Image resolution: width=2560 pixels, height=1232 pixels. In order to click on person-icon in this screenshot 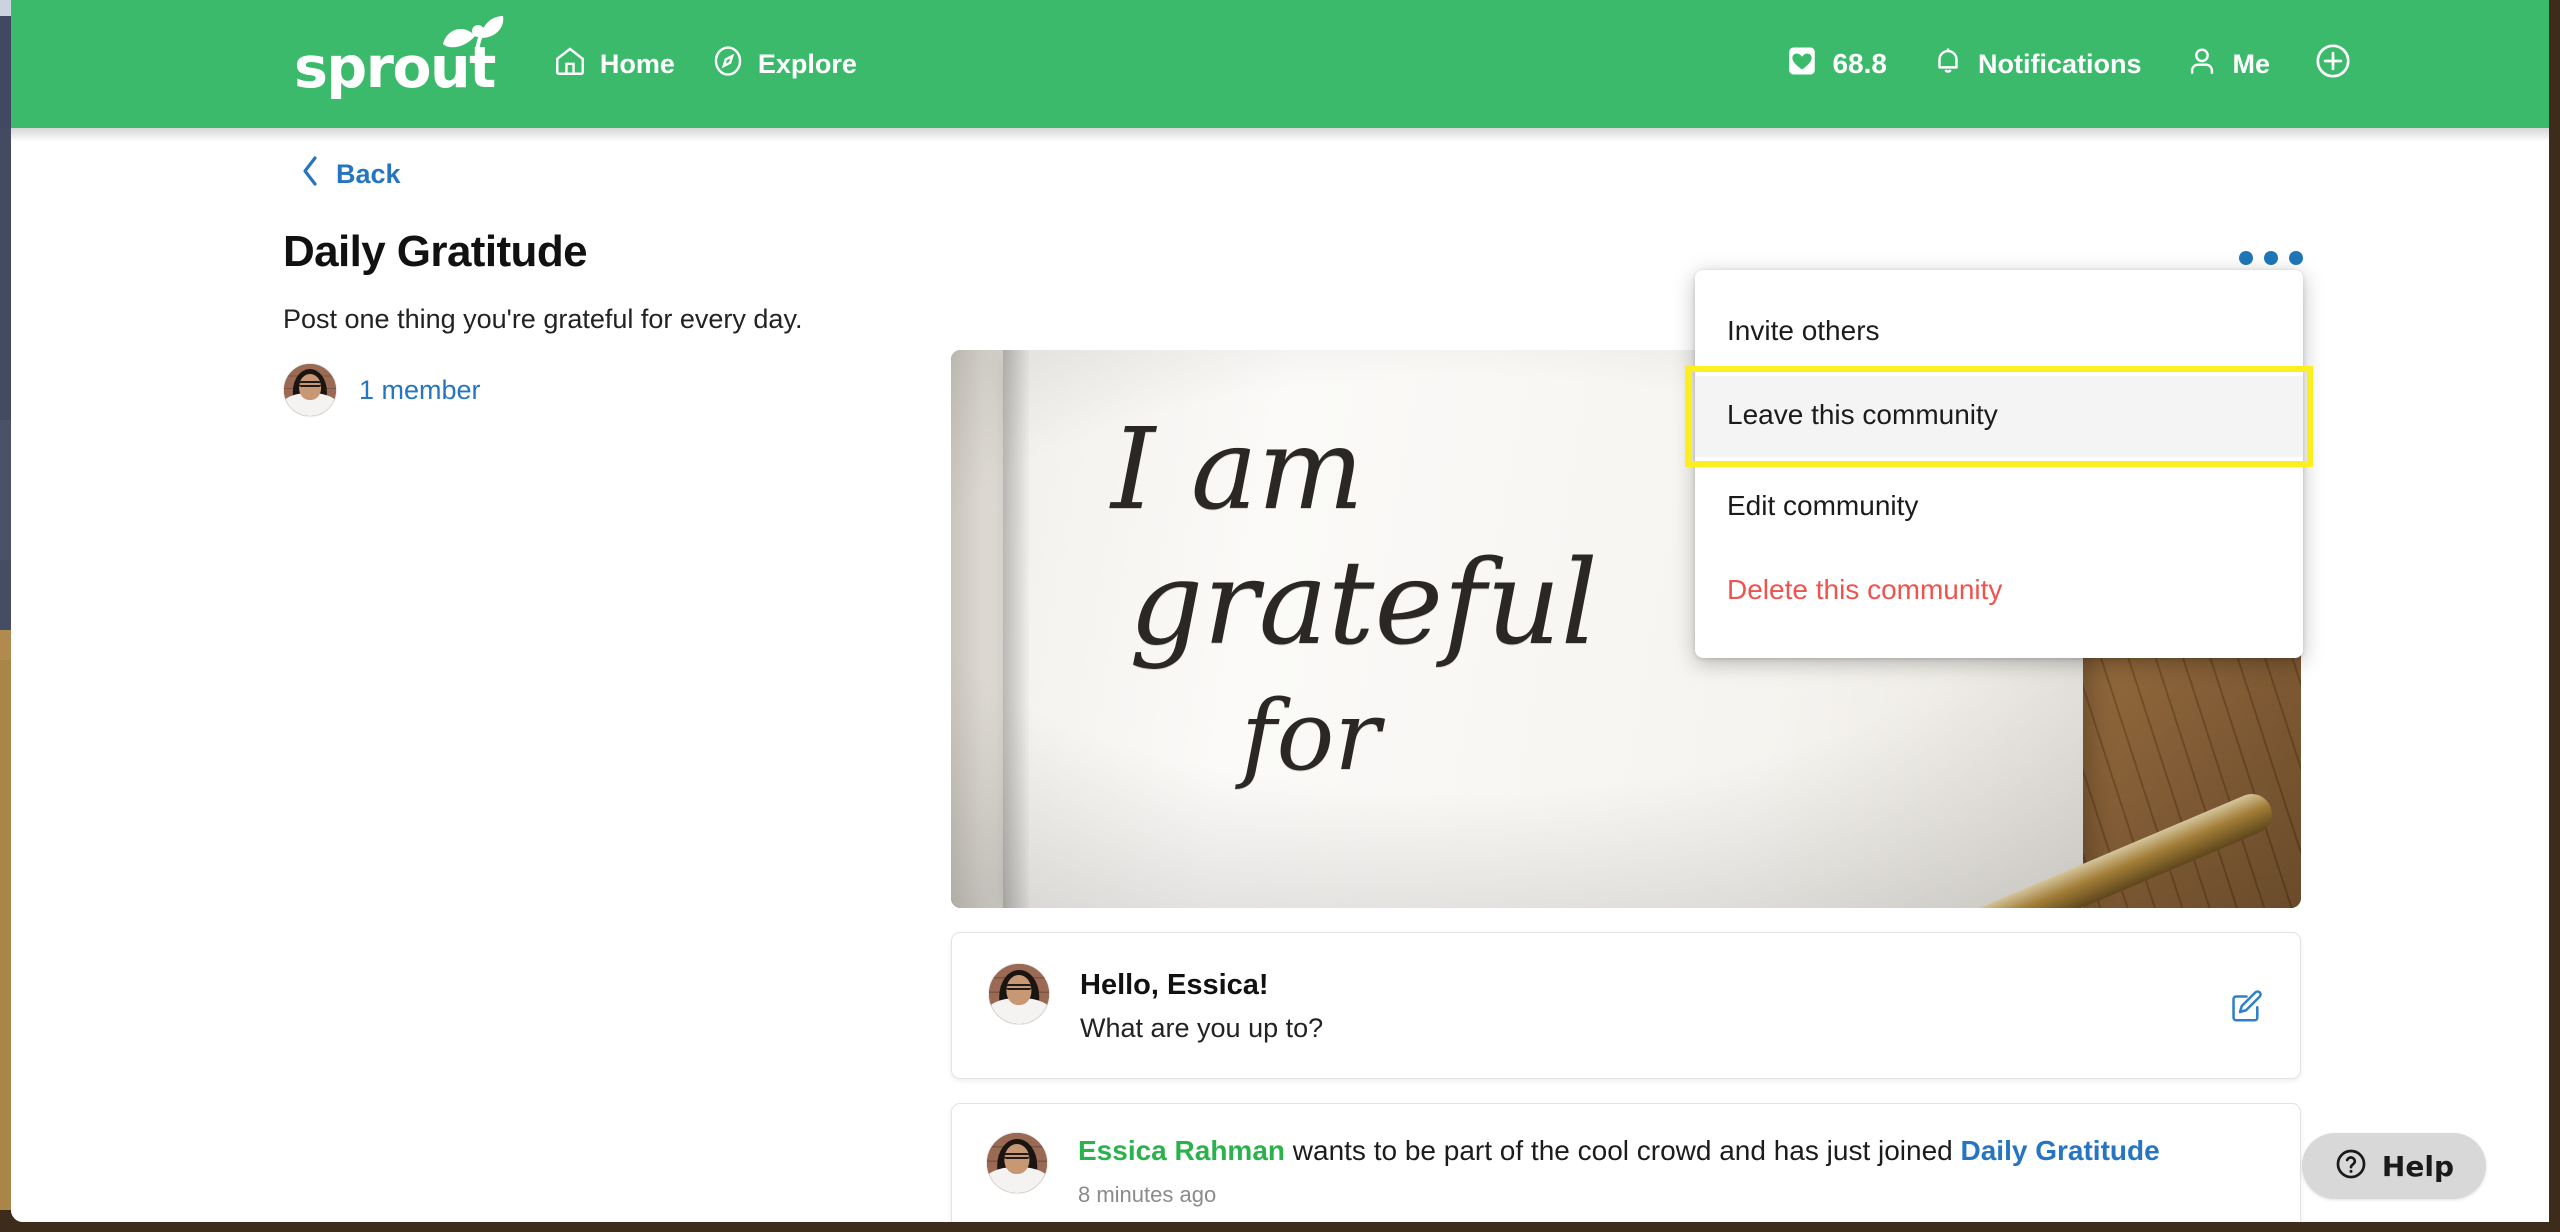, I will do `click(2202, 64)`.